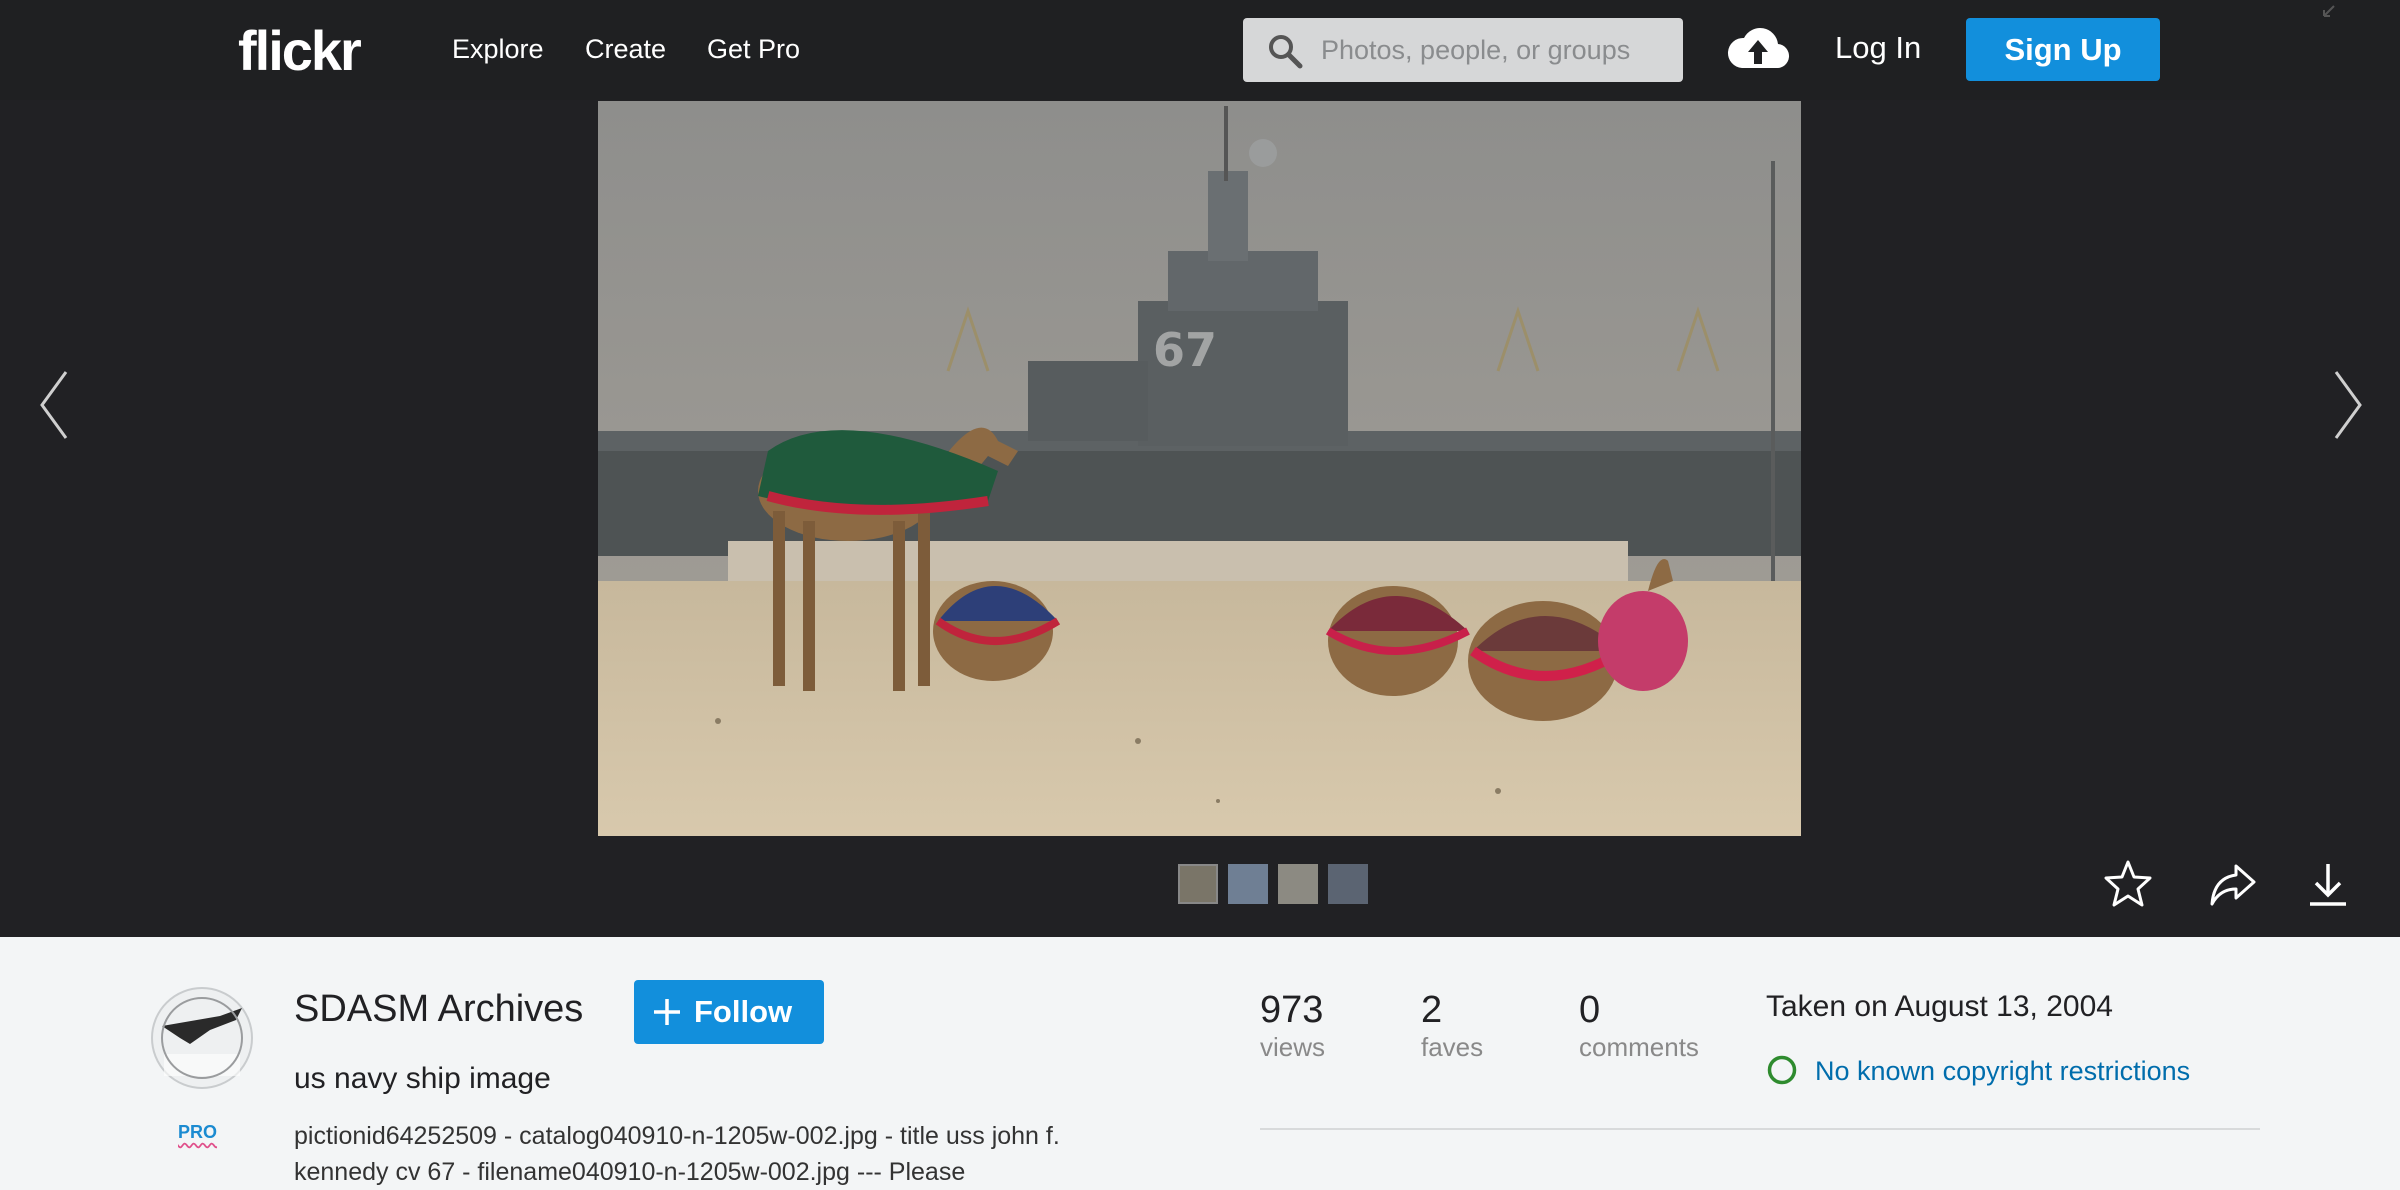  I want to click on share-icon, so click(2232, 884).